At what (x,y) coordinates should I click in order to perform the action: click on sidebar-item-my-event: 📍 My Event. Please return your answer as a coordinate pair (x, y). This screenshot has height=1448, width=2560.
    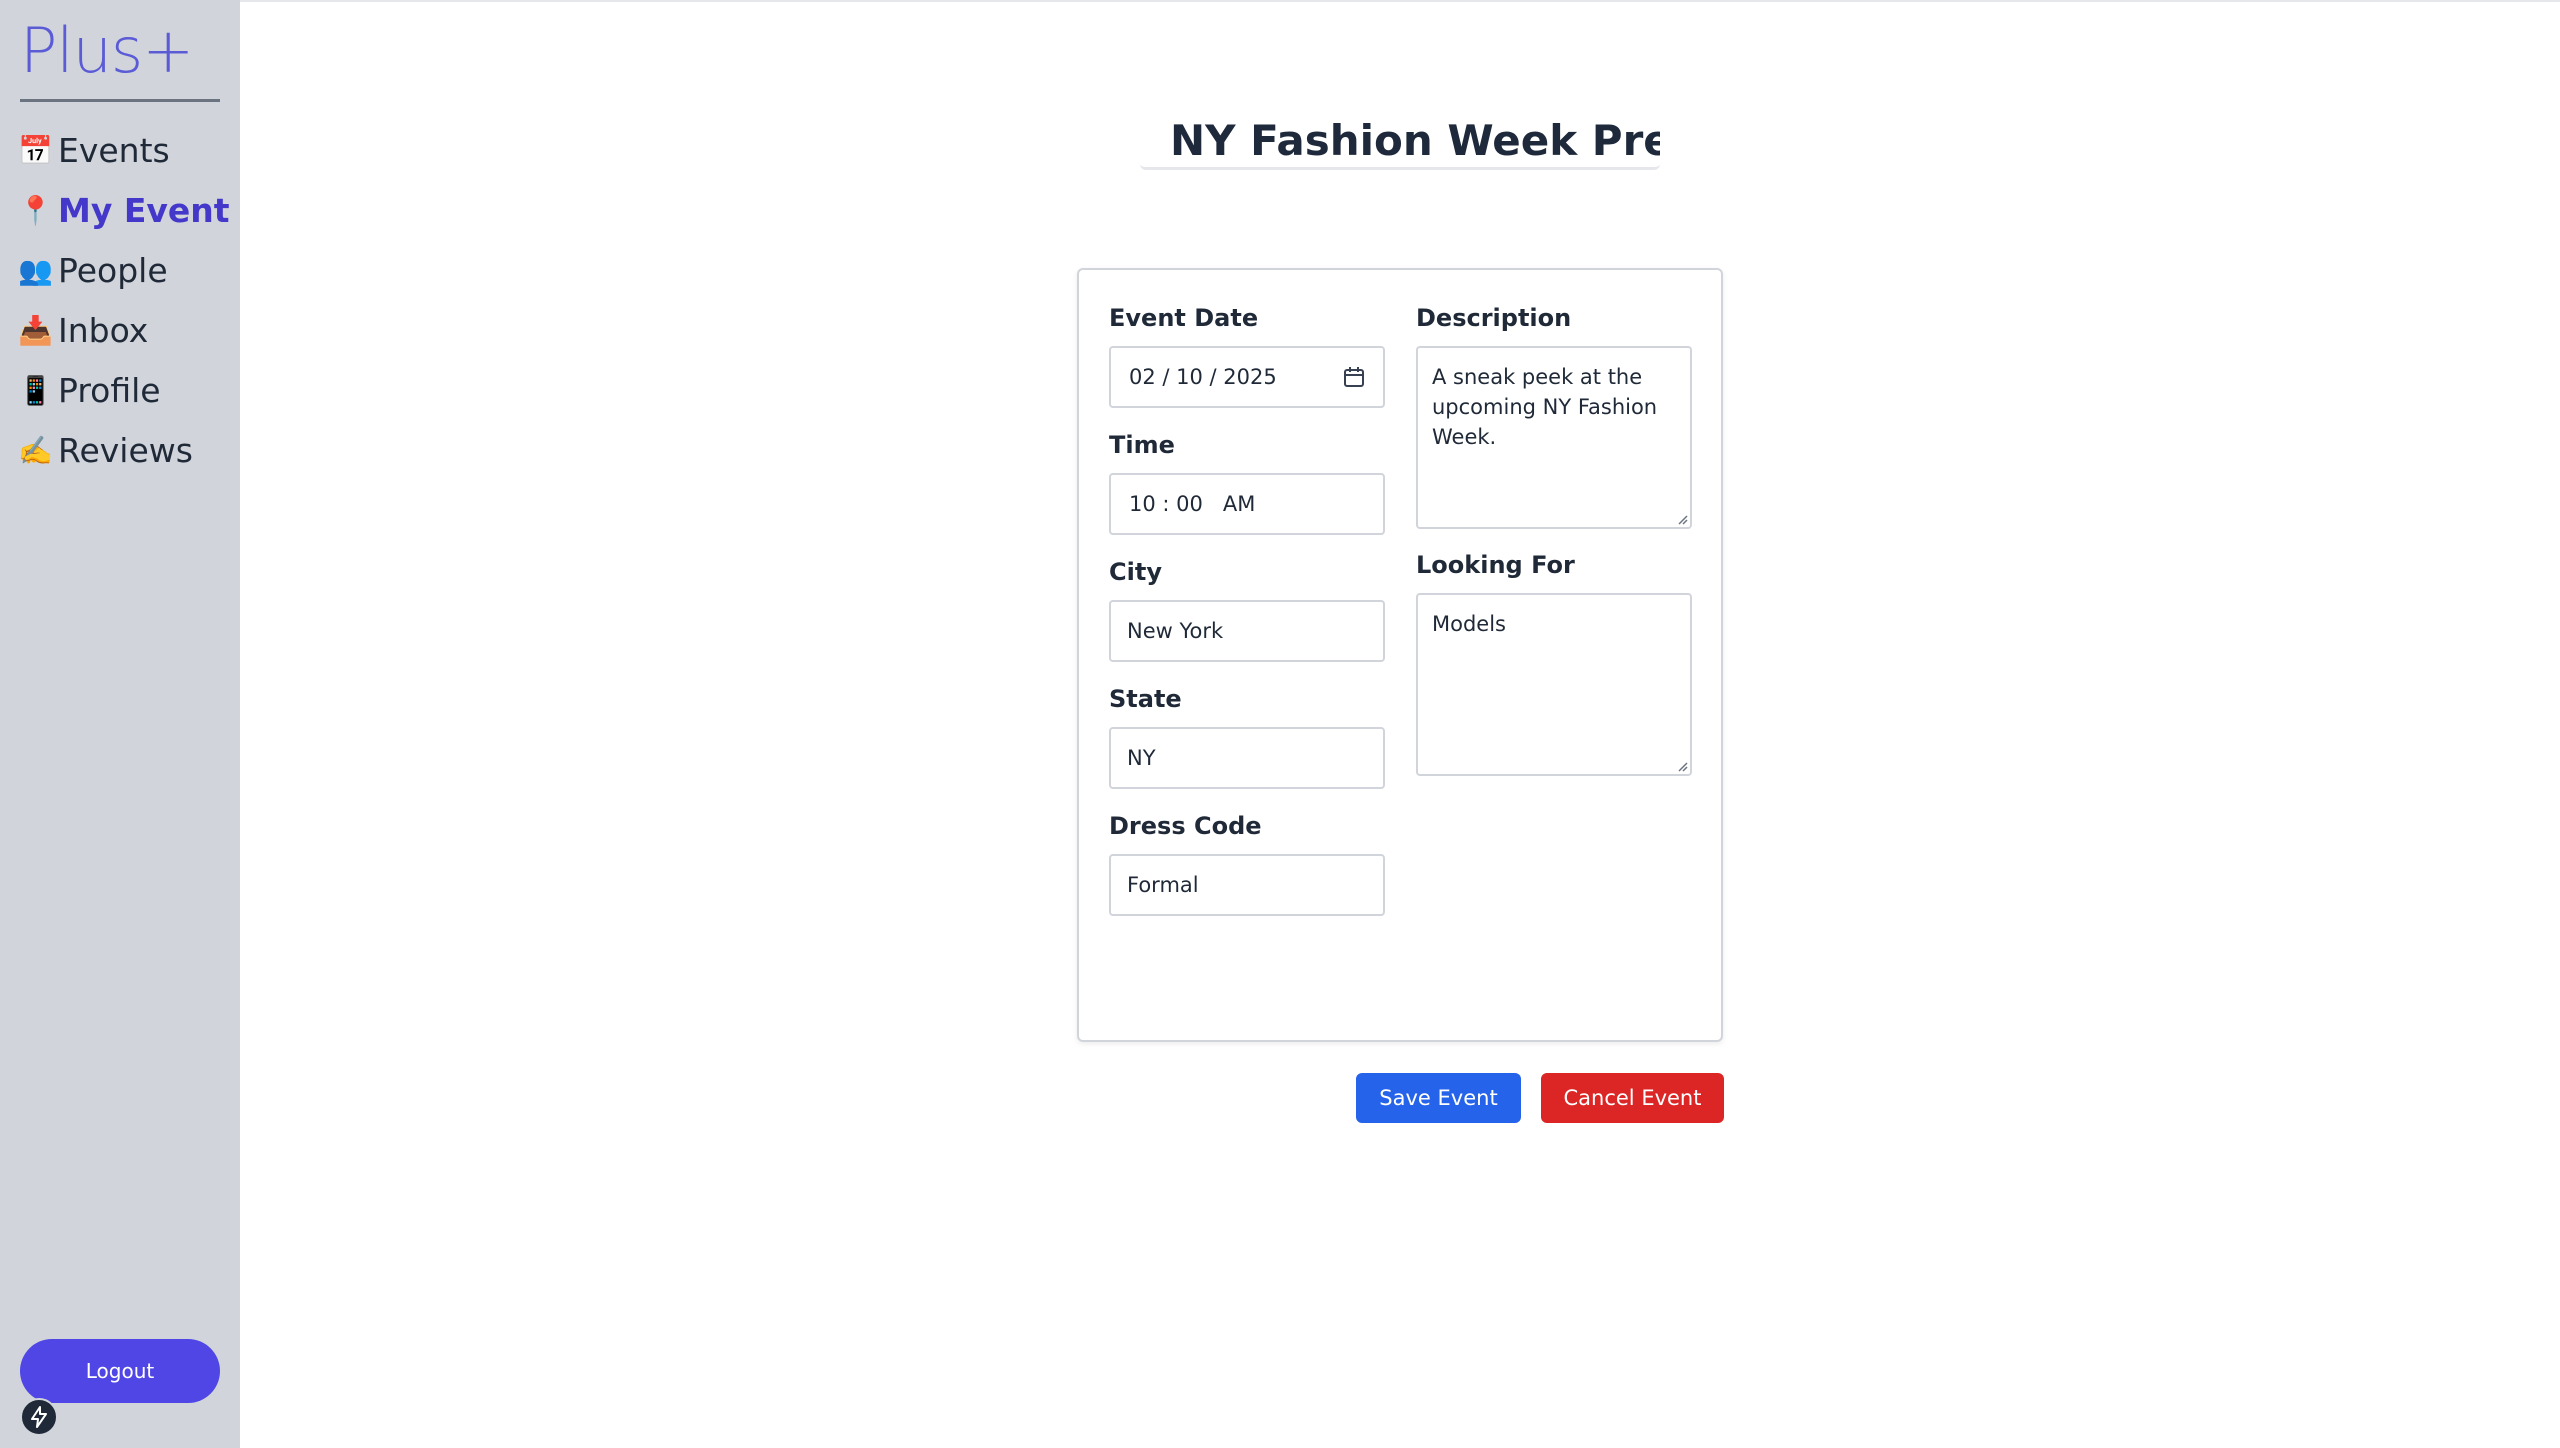
    Looking at the image, I should click on (124, 210).